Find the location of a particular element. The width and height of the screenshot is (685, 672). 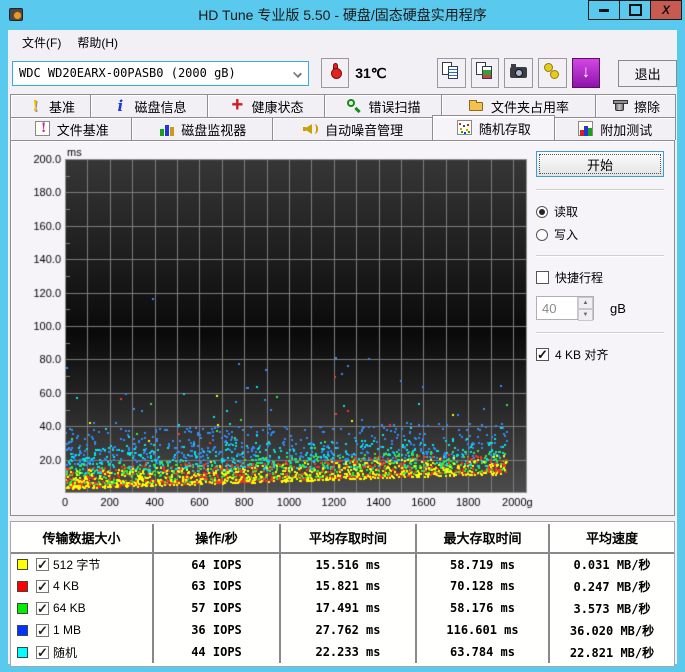

table-row: 4 KB 63 IOPS15.821 ms70.128 ms 0.247 MB/秒 is located at coordinates (342, 586).